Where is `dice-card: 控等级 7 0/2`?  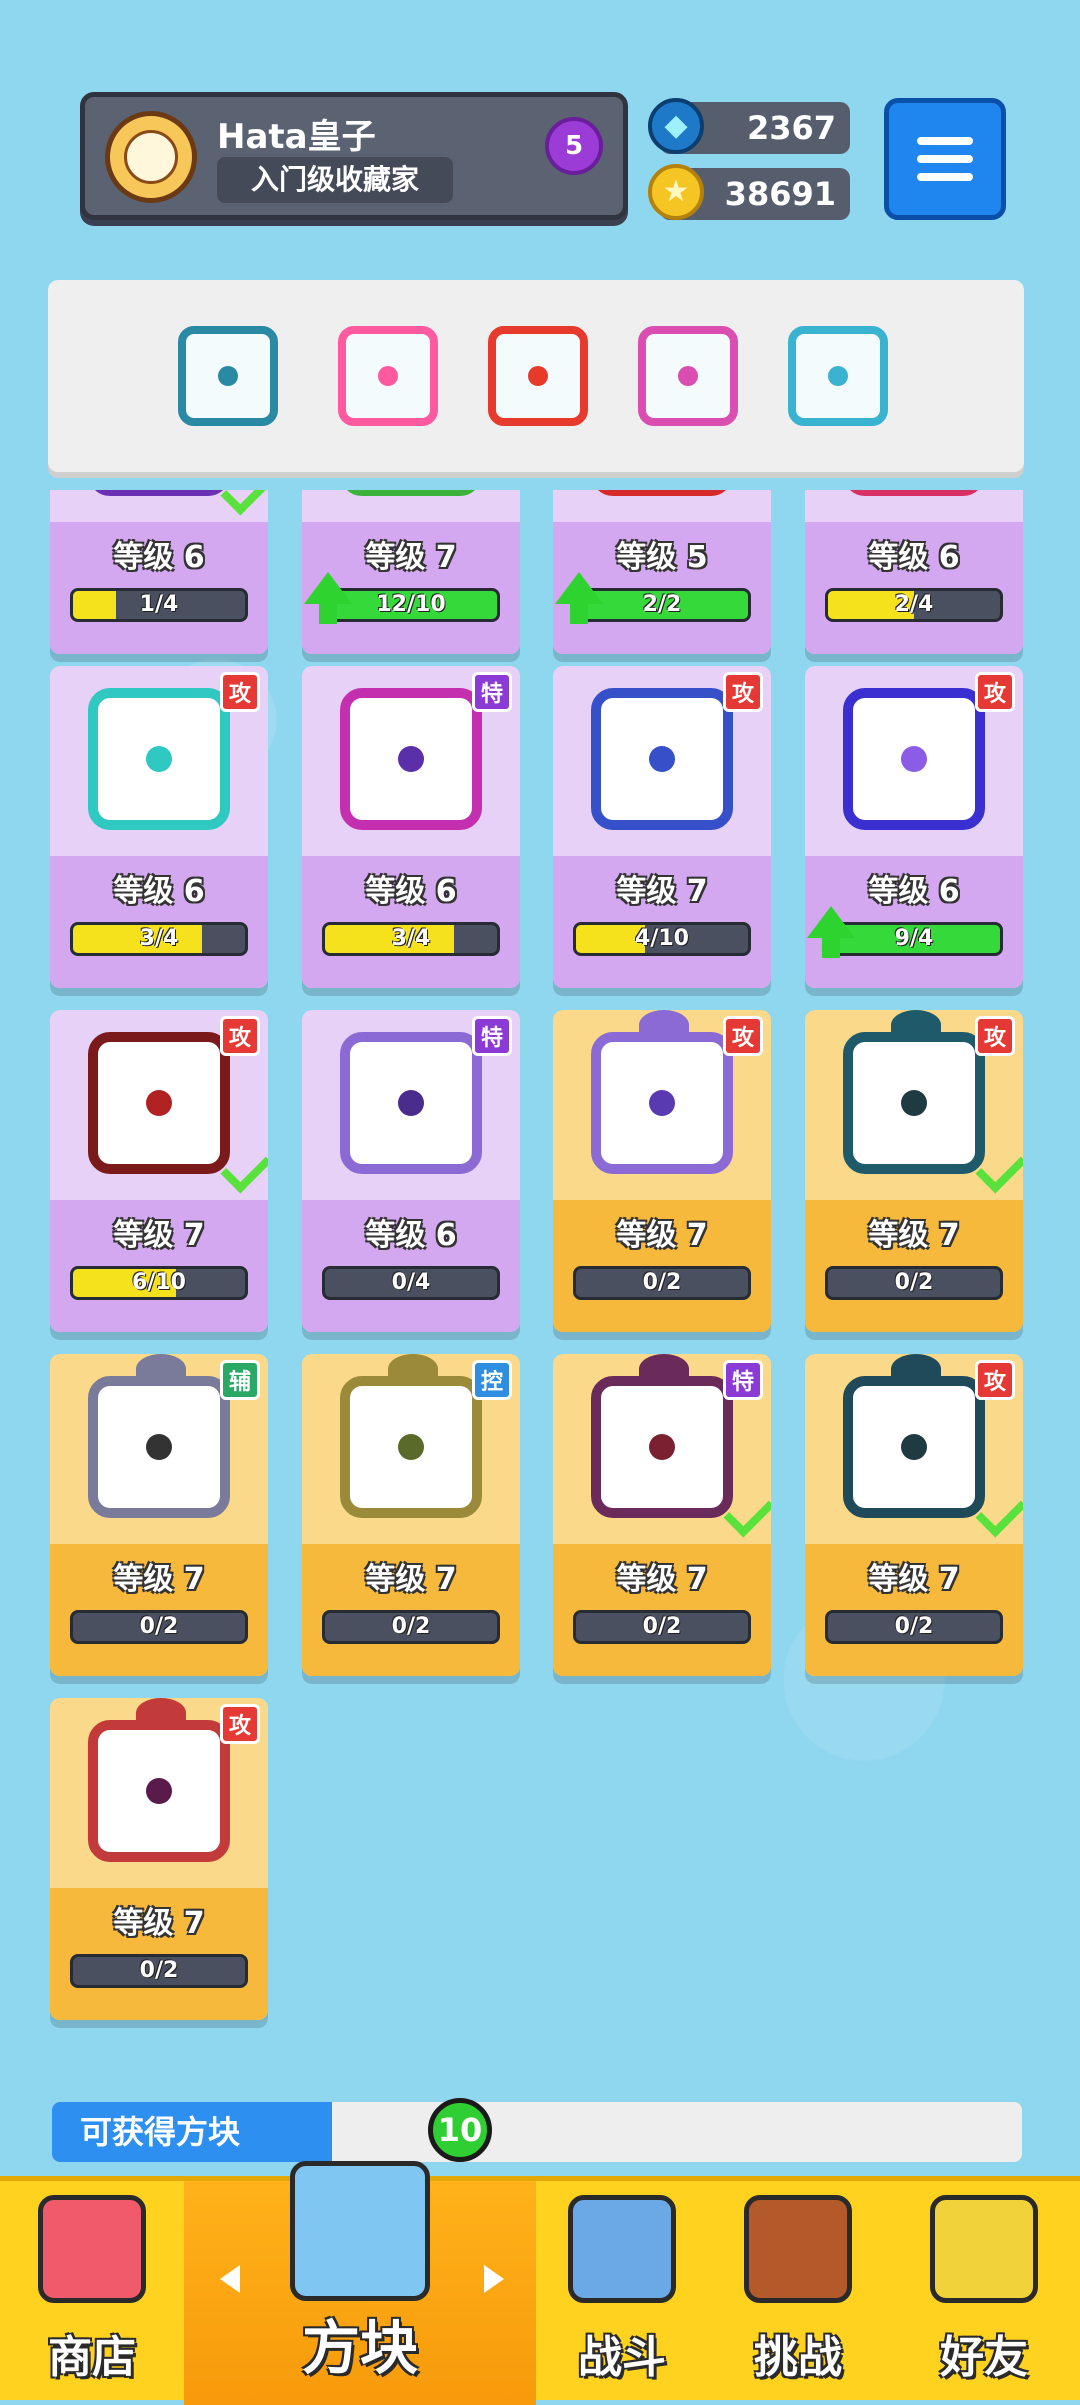
dice-card: 控等级 7 0/2 is located at coordinates (411, 1515).